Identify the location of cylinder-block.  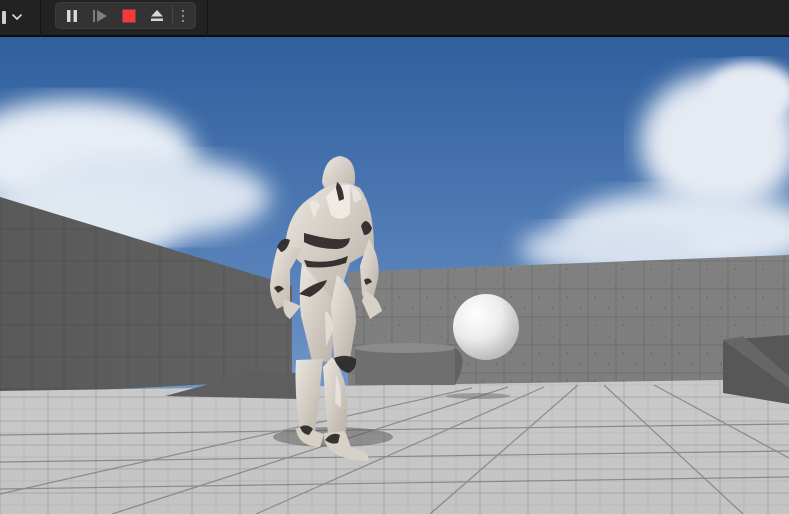
(409, 364).